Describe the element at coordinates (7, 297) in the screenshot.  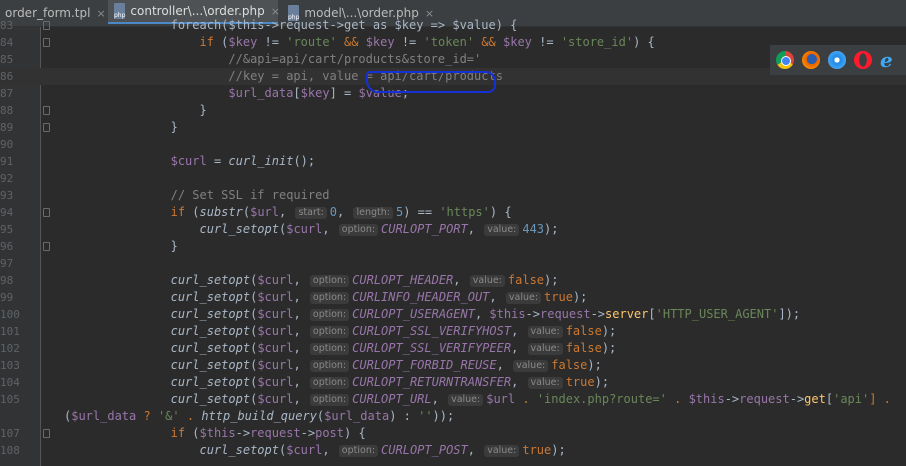
I see `line-number: 99` at that location.